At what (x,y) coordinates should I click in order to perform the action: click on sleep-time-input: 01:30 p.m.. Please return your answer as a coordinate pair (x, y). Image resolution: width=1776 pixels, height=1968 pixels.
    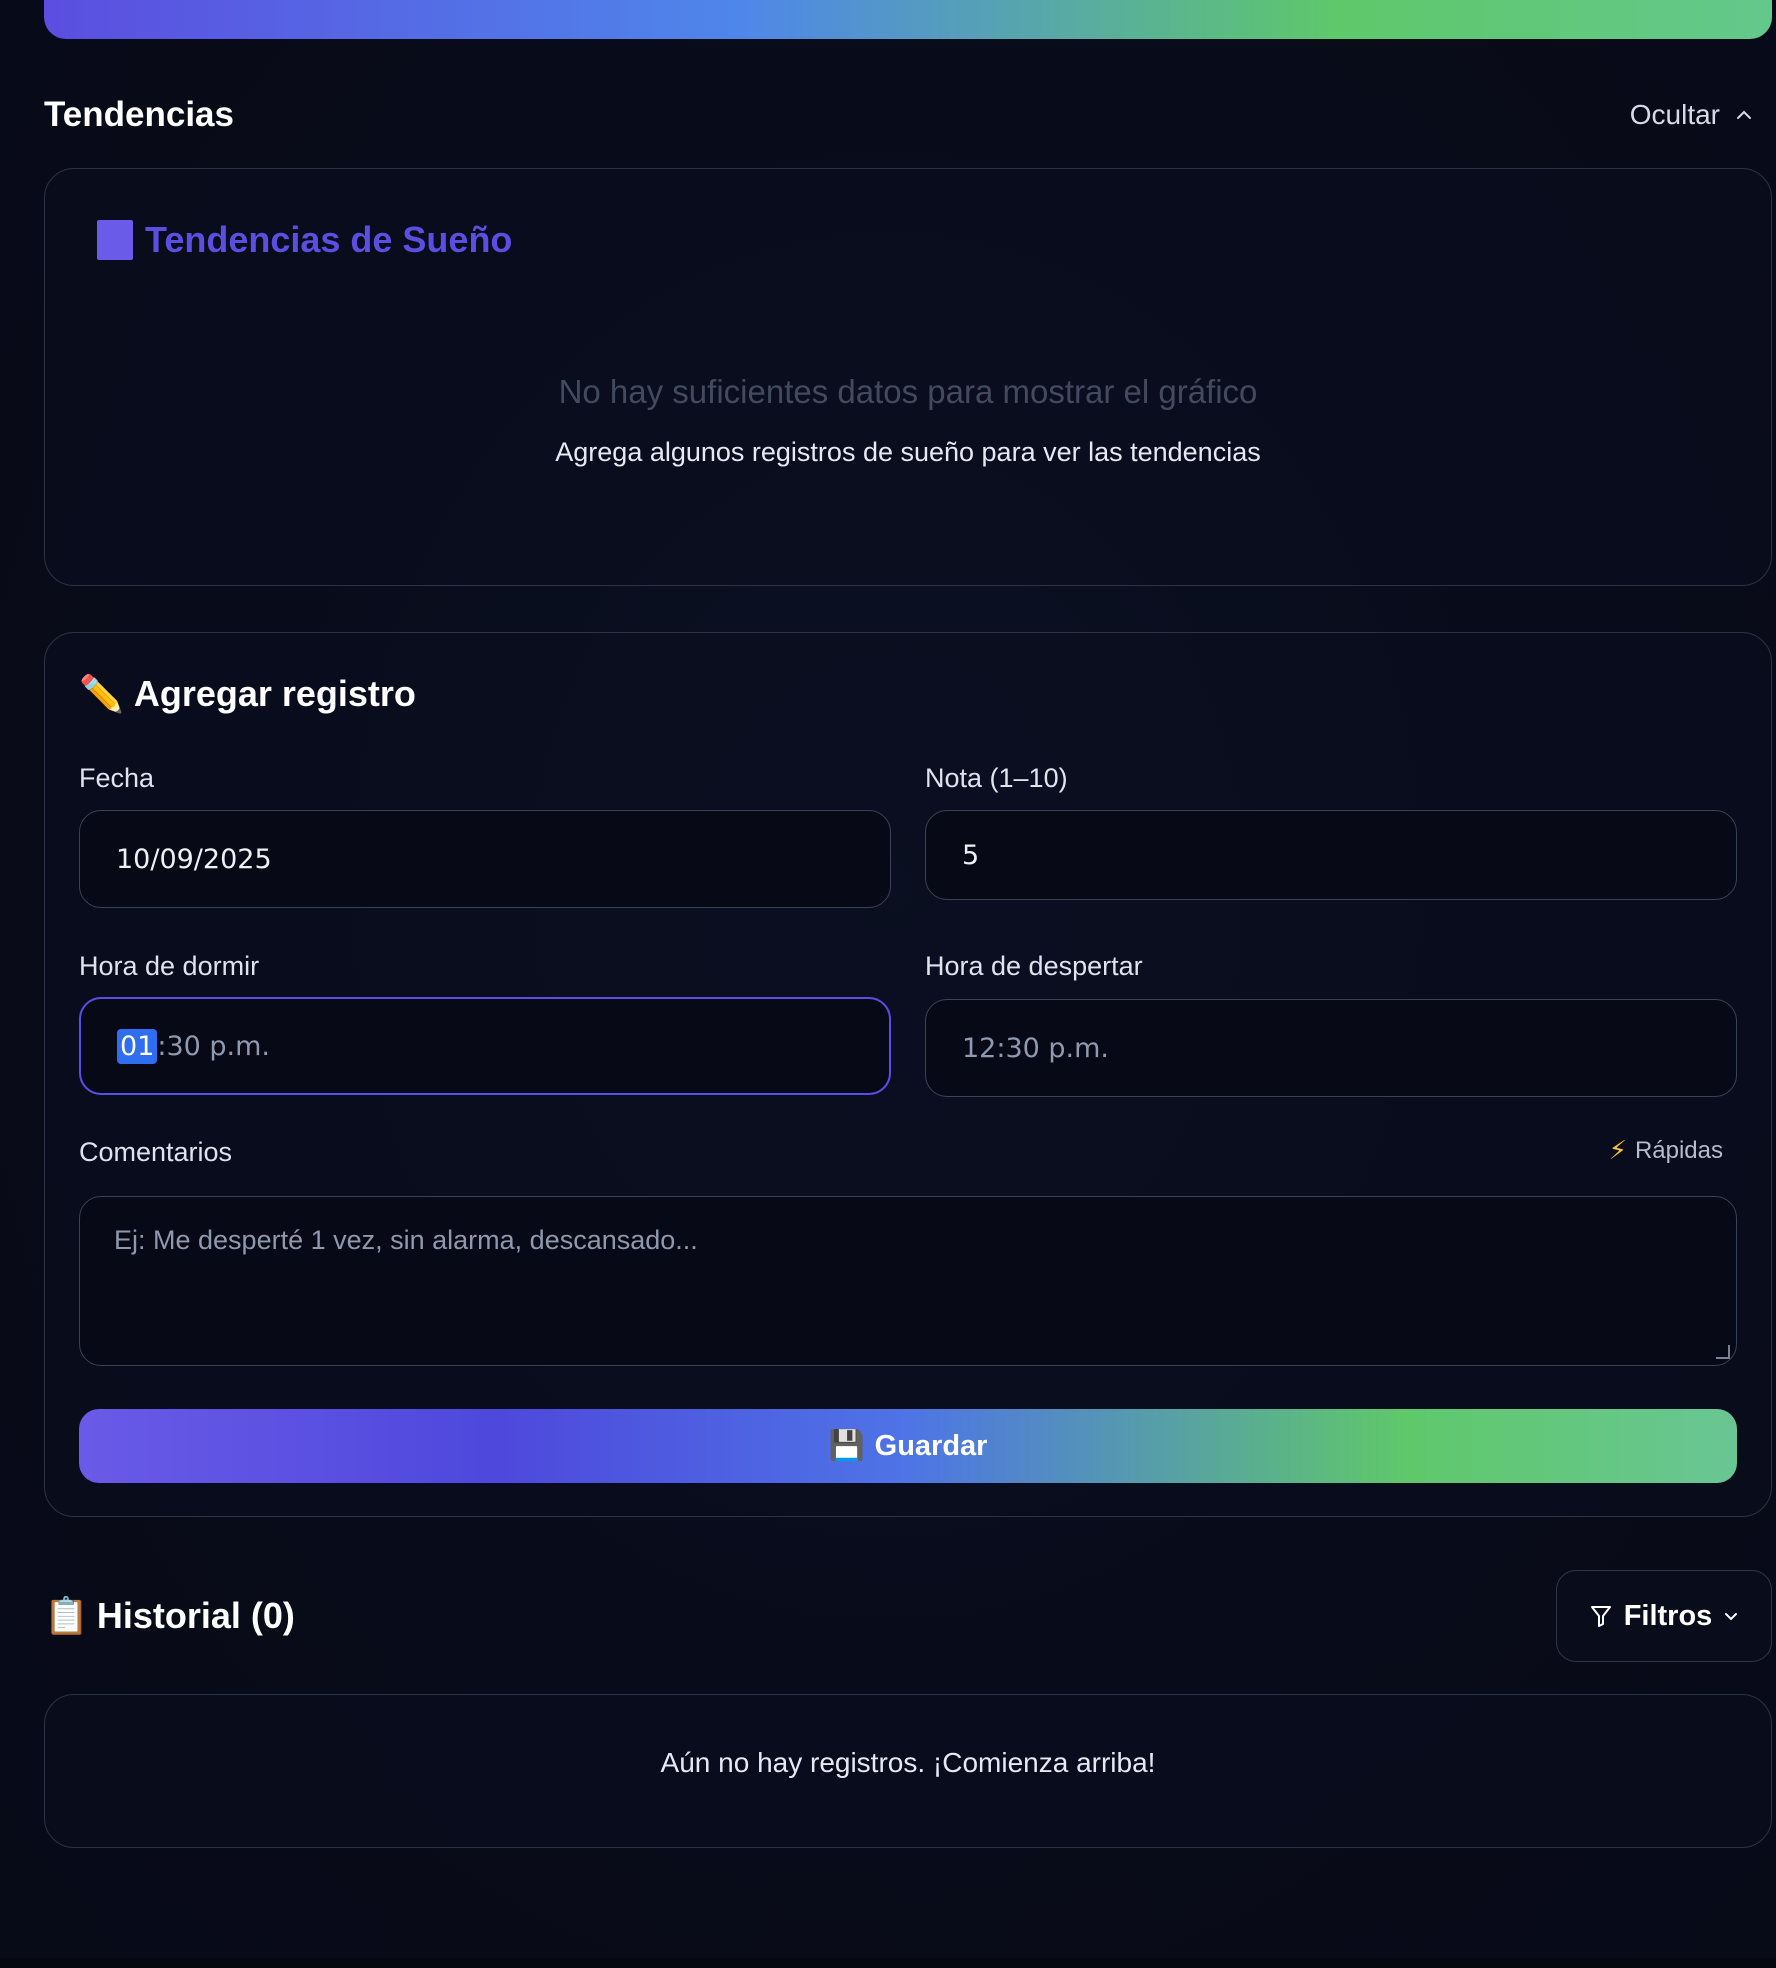
    Looking at the image, I should click on (485, 1046).